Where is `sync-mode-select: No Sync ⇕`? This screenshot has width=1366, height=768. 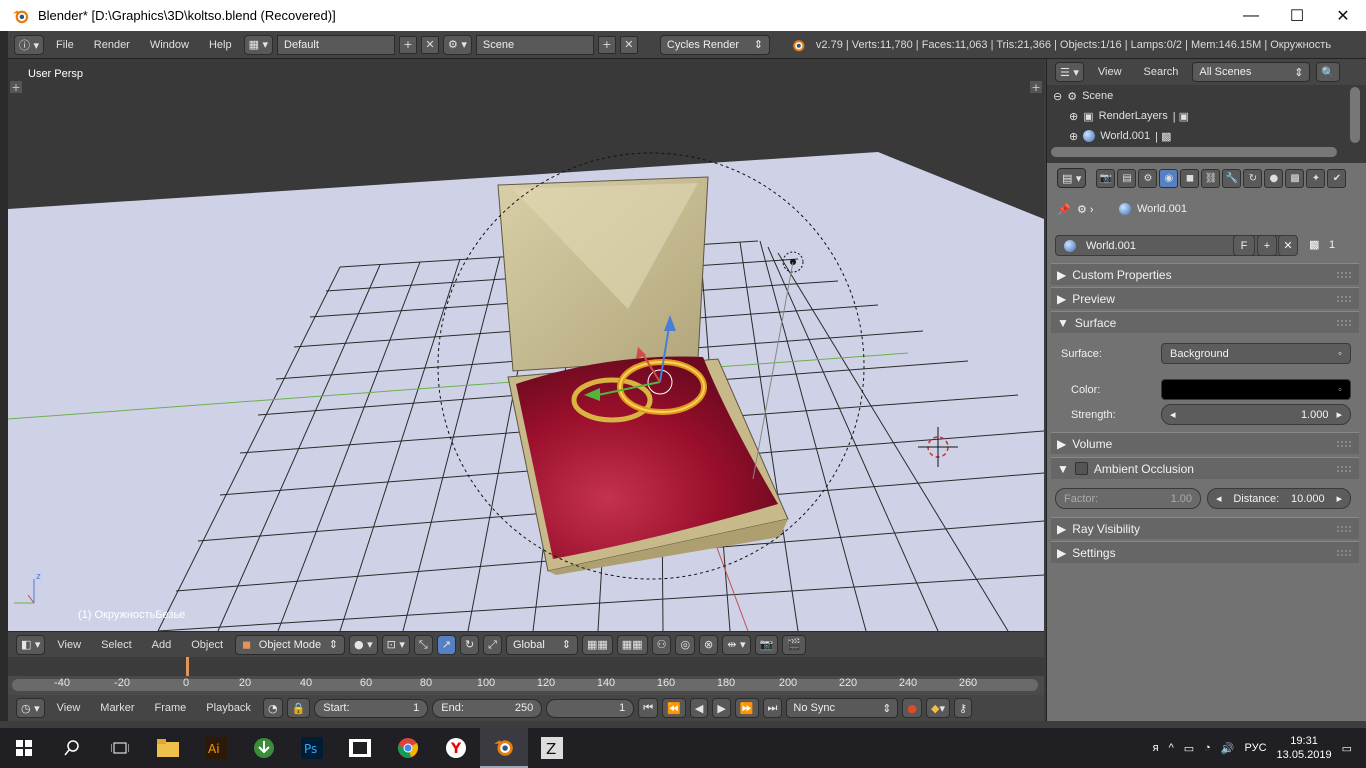 sync-mode-select: No Sync ⇕ is located at coordinates (842, 708).